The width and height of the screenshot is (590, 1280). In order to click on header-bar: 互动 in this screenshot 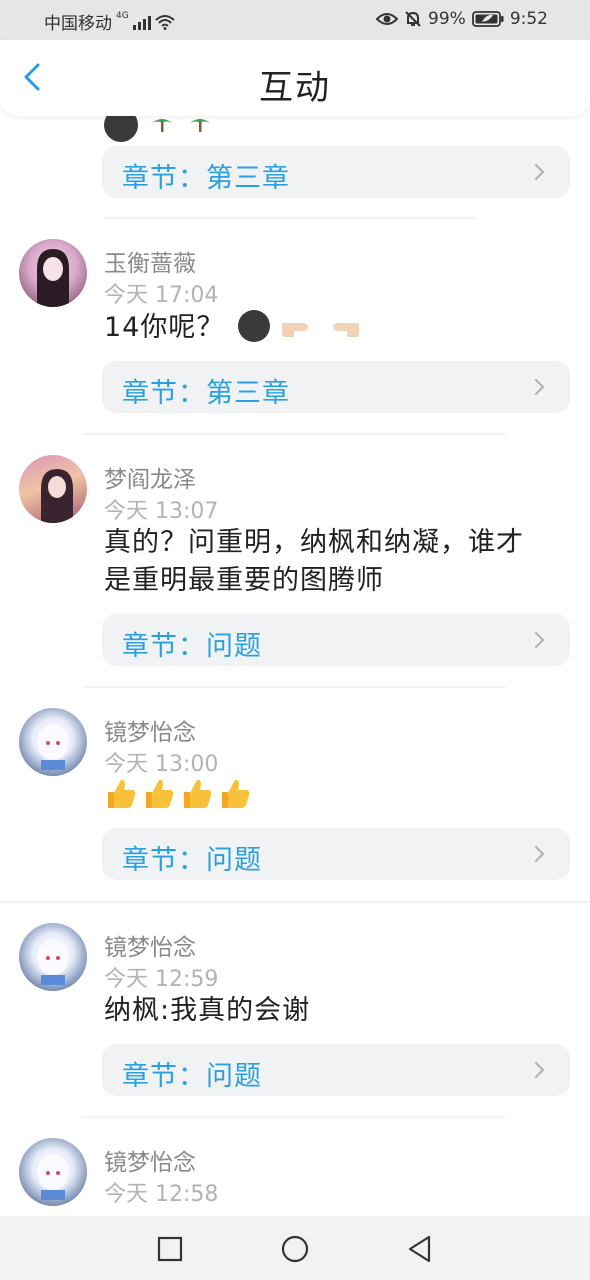, I will do `click(295, 78)`.